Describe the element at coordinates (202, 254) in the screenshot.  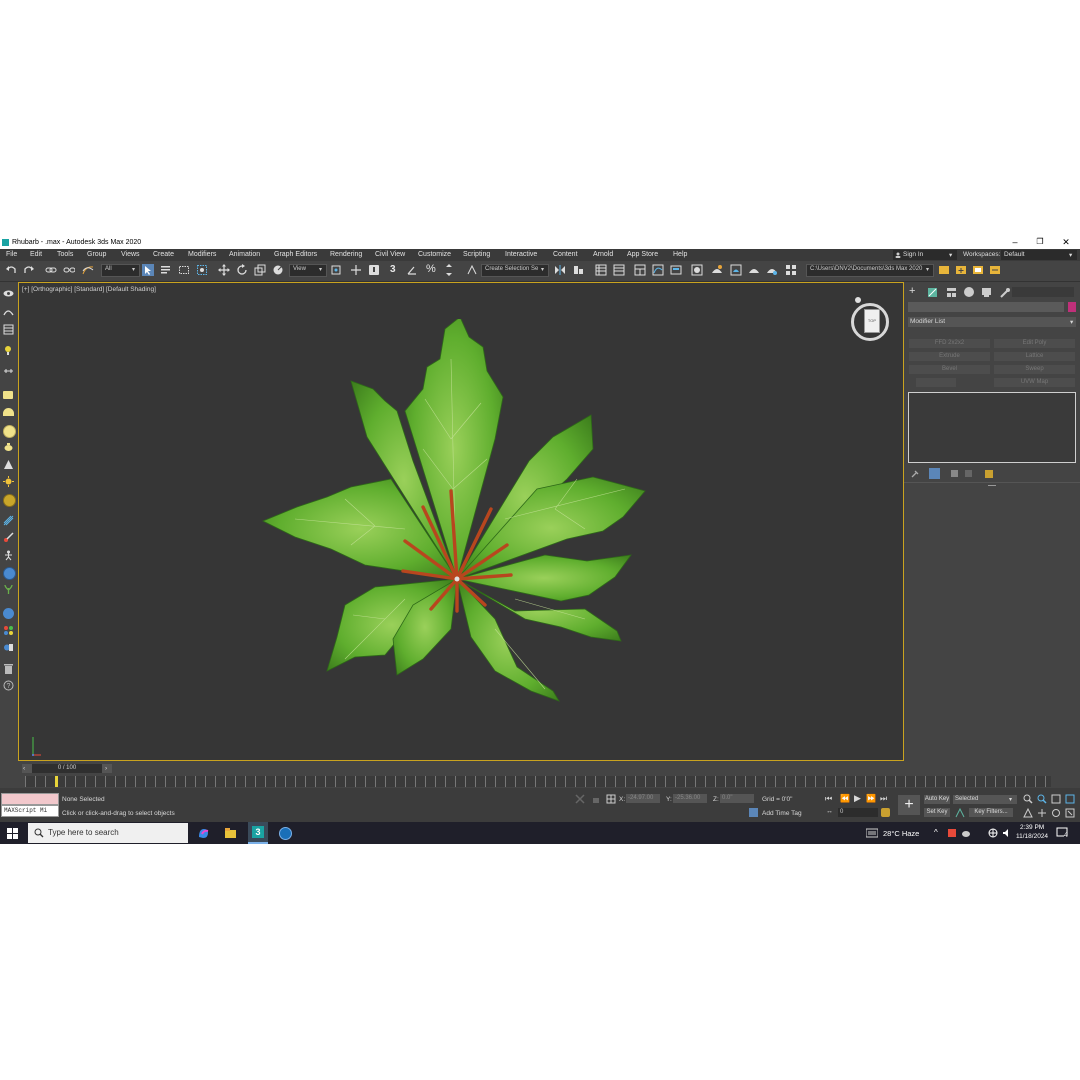
I see `menu-modifiers: Modifiers` at that location.